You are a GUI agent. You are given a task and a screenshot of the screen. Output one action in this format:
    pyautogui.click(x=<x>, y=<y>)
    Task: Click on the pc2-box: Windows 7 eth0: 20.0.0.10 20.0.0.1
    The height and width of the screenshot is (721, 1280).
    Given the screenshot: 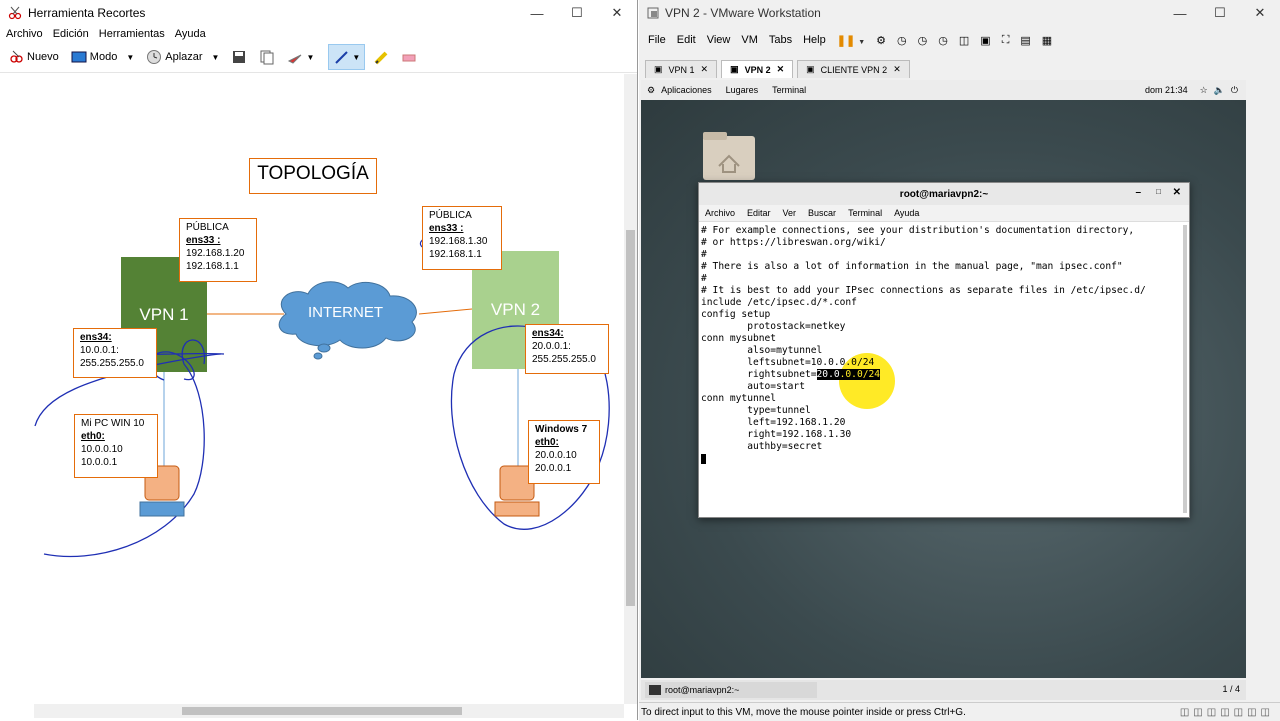 What is the action you would take?
    pyautogui.click(x=564, y=452)
    